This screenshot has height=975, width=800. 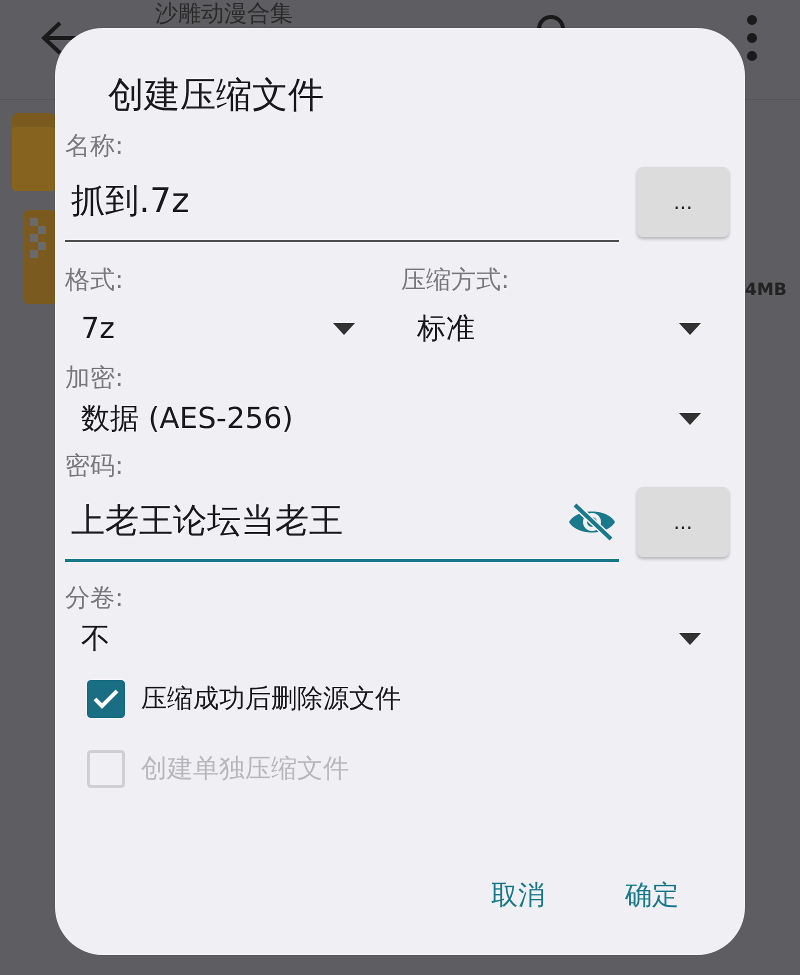 What do you see at coordinates (455, 280) in the screenshot?
I see `field-label: 压缩方式:` at bounding box center [455, 280].